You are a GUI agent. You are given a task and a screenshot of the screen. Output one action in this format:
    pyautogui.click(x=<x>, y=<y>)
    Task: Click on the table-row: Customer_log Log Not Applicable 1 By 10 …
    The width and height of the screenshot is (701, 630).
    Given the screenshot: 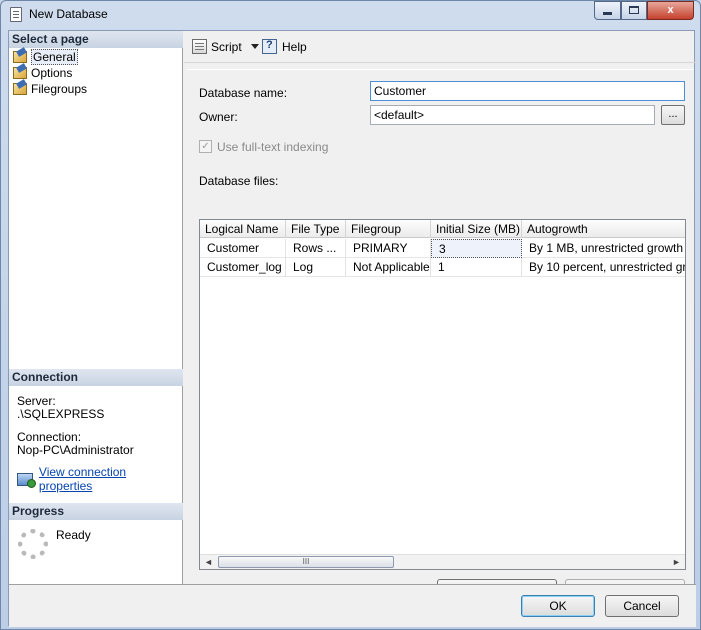 What is the action you would take?
    pyautogui.click(x=442, y=267)
    